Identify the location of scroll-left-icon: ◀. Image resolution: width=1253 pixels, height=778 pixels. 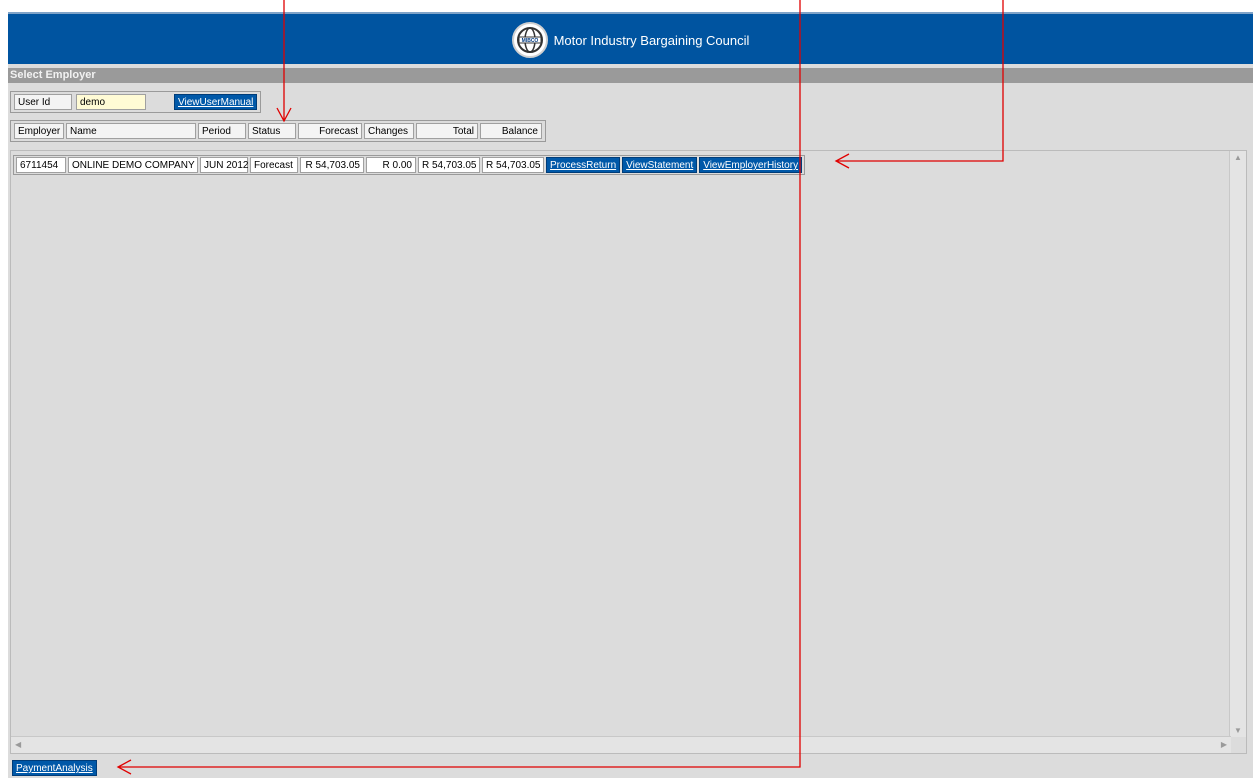
(18, 744).